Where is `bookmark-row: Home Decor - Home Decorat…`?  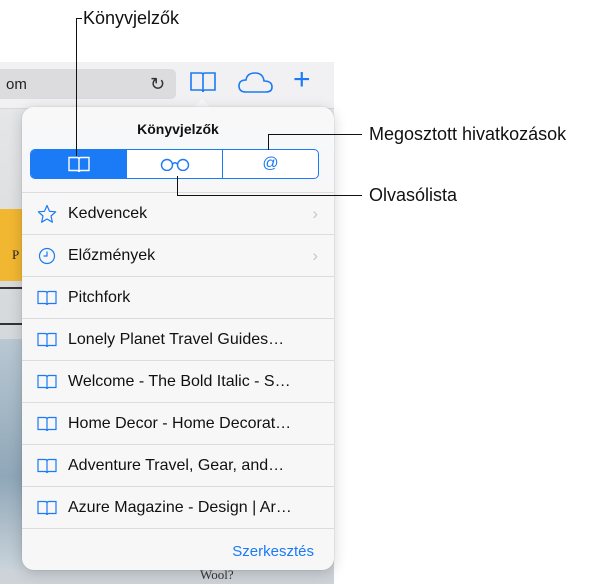
bookmark-row: Home Decor - Home Decorat… is located at coordinates (178, 423).